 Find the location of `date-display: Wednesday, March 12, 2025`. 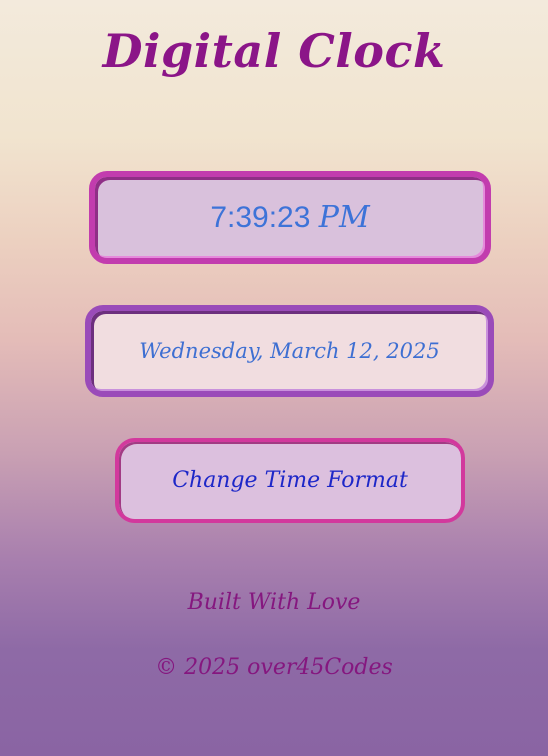

date-display: Wednesday, March 12, 2025 is located at coordinates (289, 351).